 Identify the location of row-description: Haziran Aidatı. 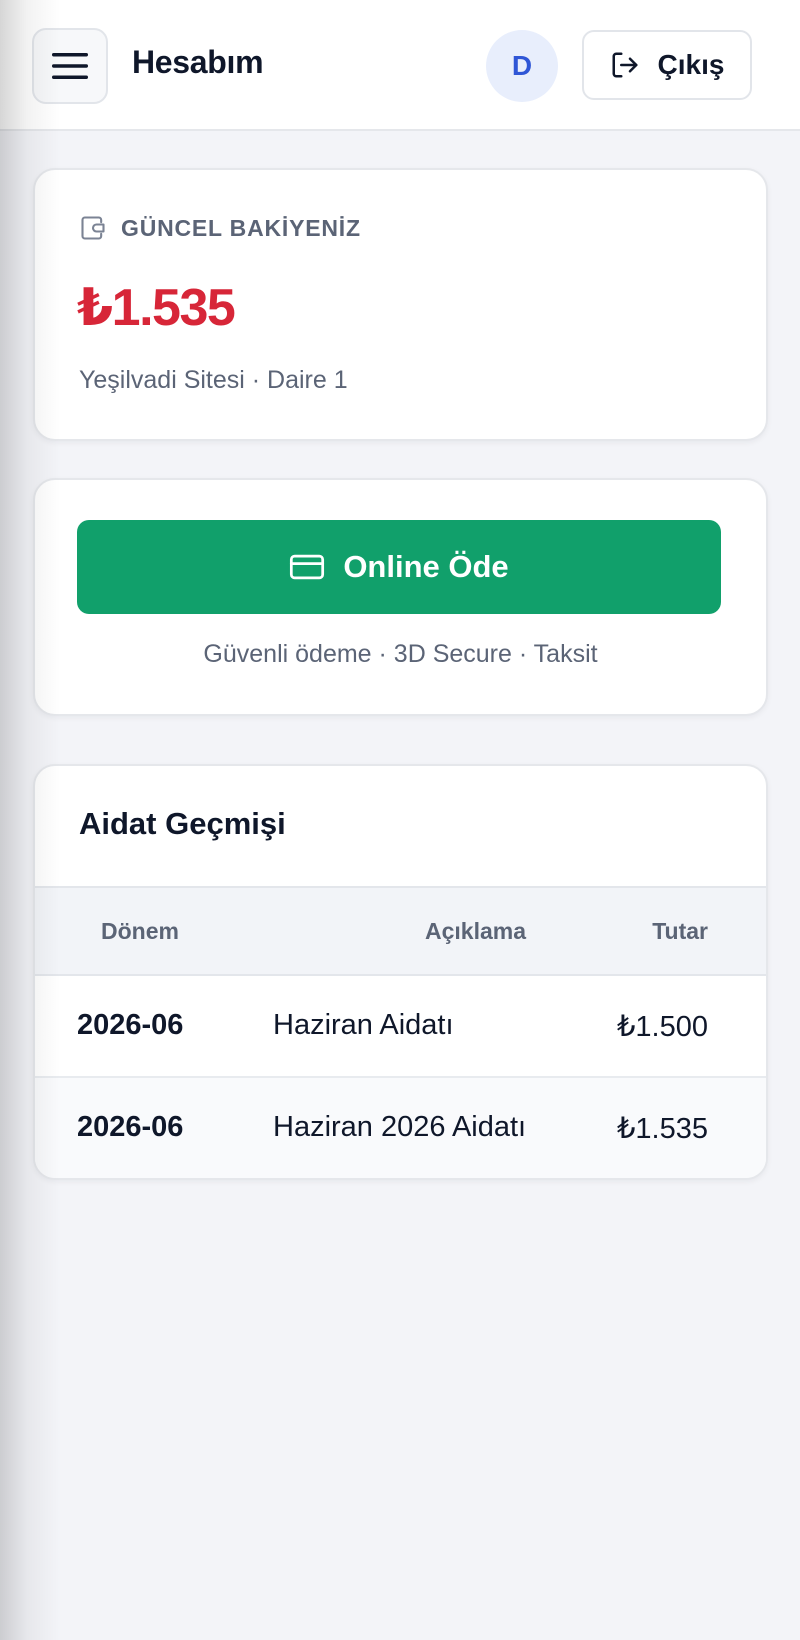
(363, 1025).